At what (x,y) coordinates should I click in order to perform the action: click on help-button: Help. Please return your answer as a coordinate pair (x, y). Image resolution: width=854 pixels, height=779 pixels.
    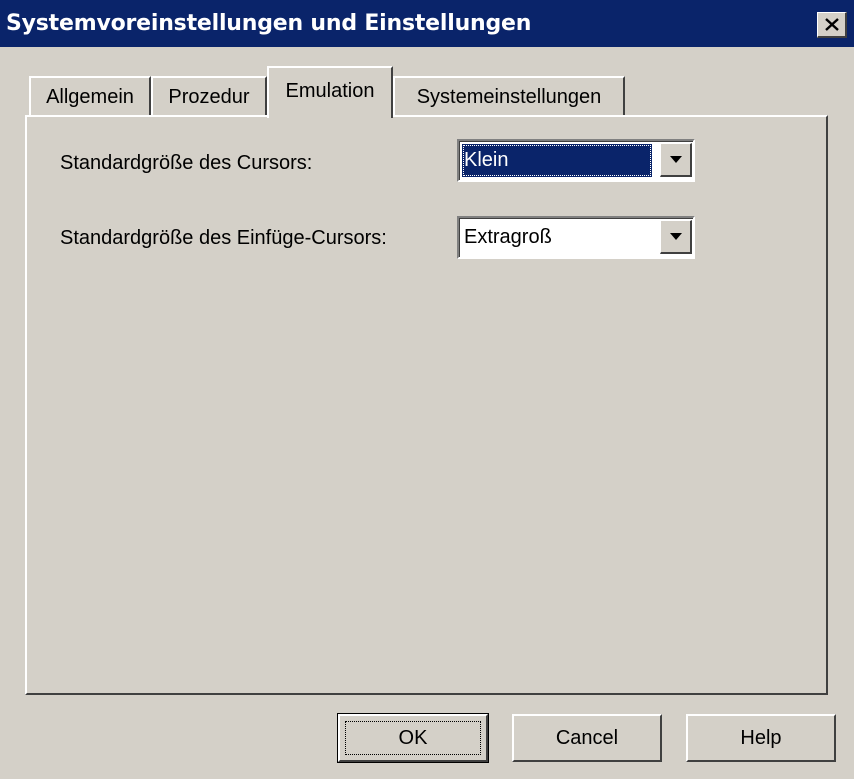
    Looking at the image, I should click on (761, 738).